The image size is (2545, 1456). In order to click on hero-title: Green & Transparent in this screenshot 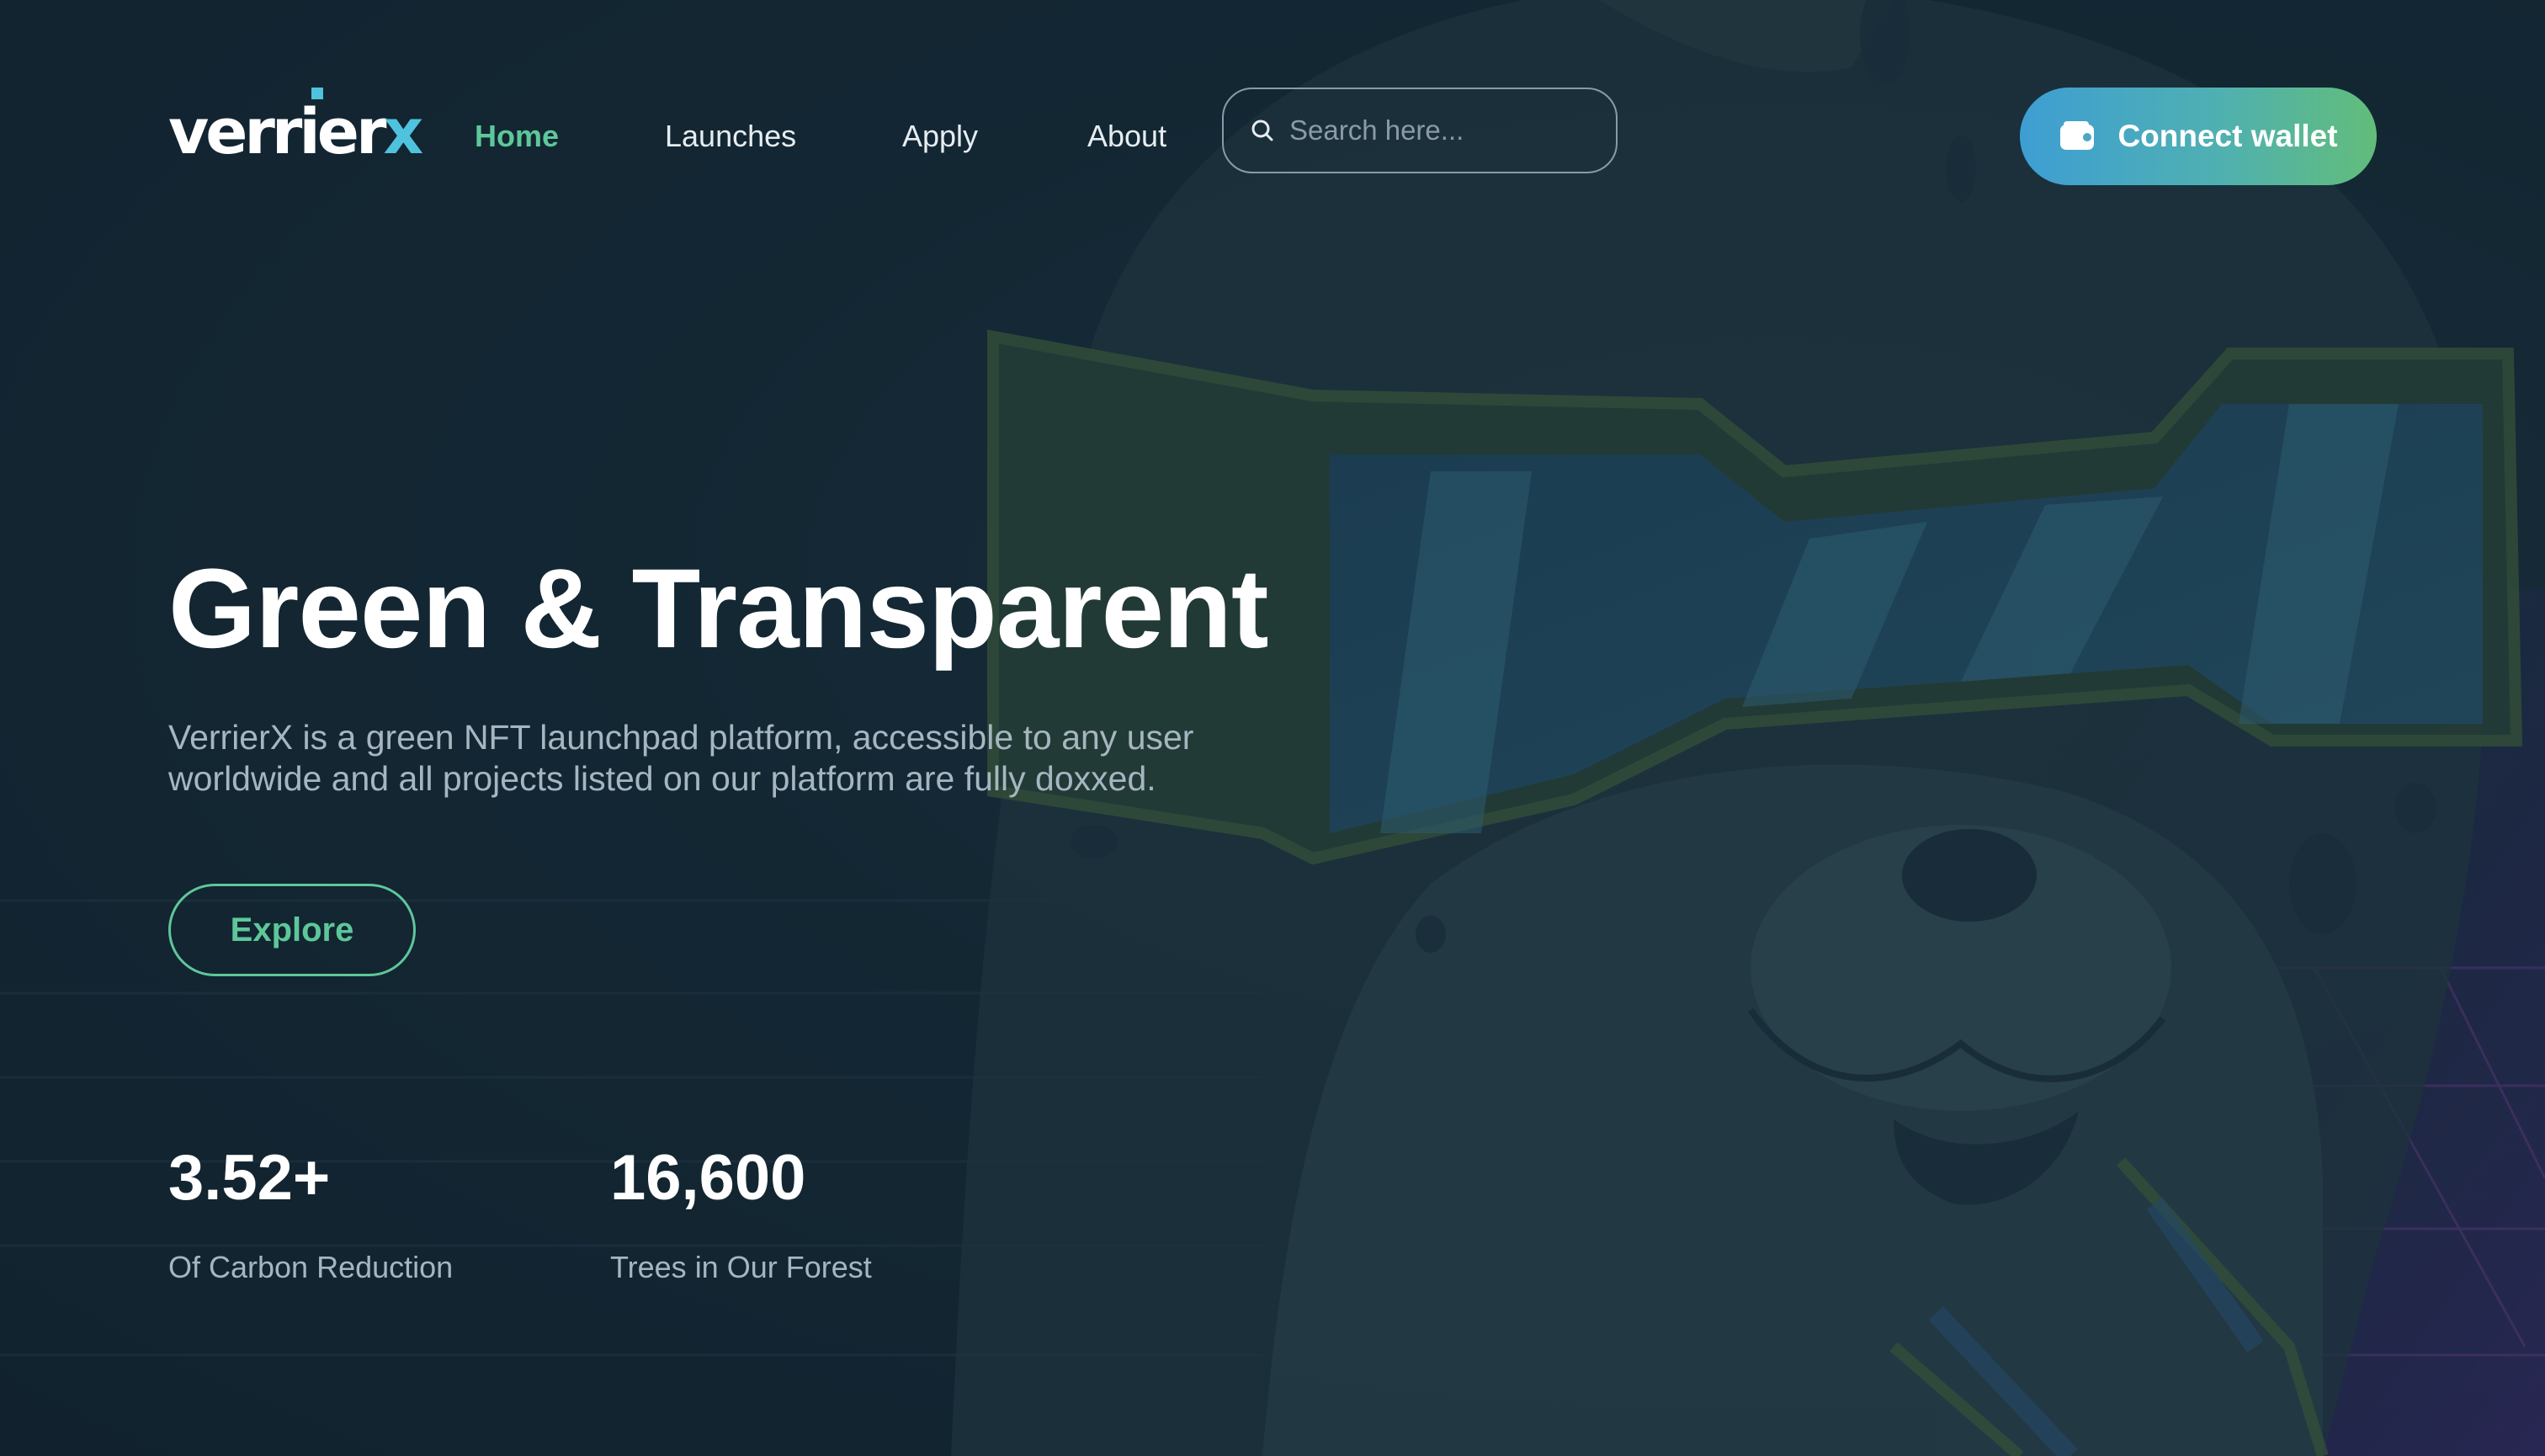, I will do `click(718, 609)`.